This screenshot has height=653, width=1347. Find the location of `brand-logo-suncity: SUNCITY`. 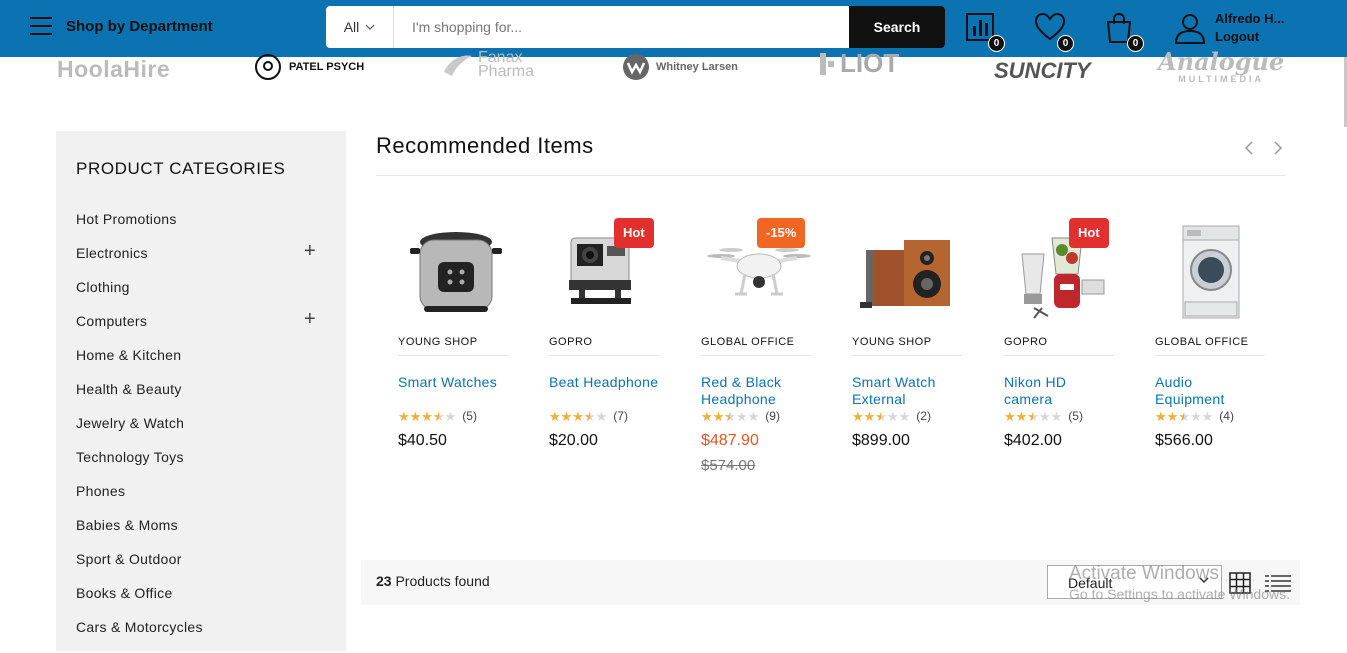

brand-logo-suncity: SUNCITY is located at coordinates (1042, 71).